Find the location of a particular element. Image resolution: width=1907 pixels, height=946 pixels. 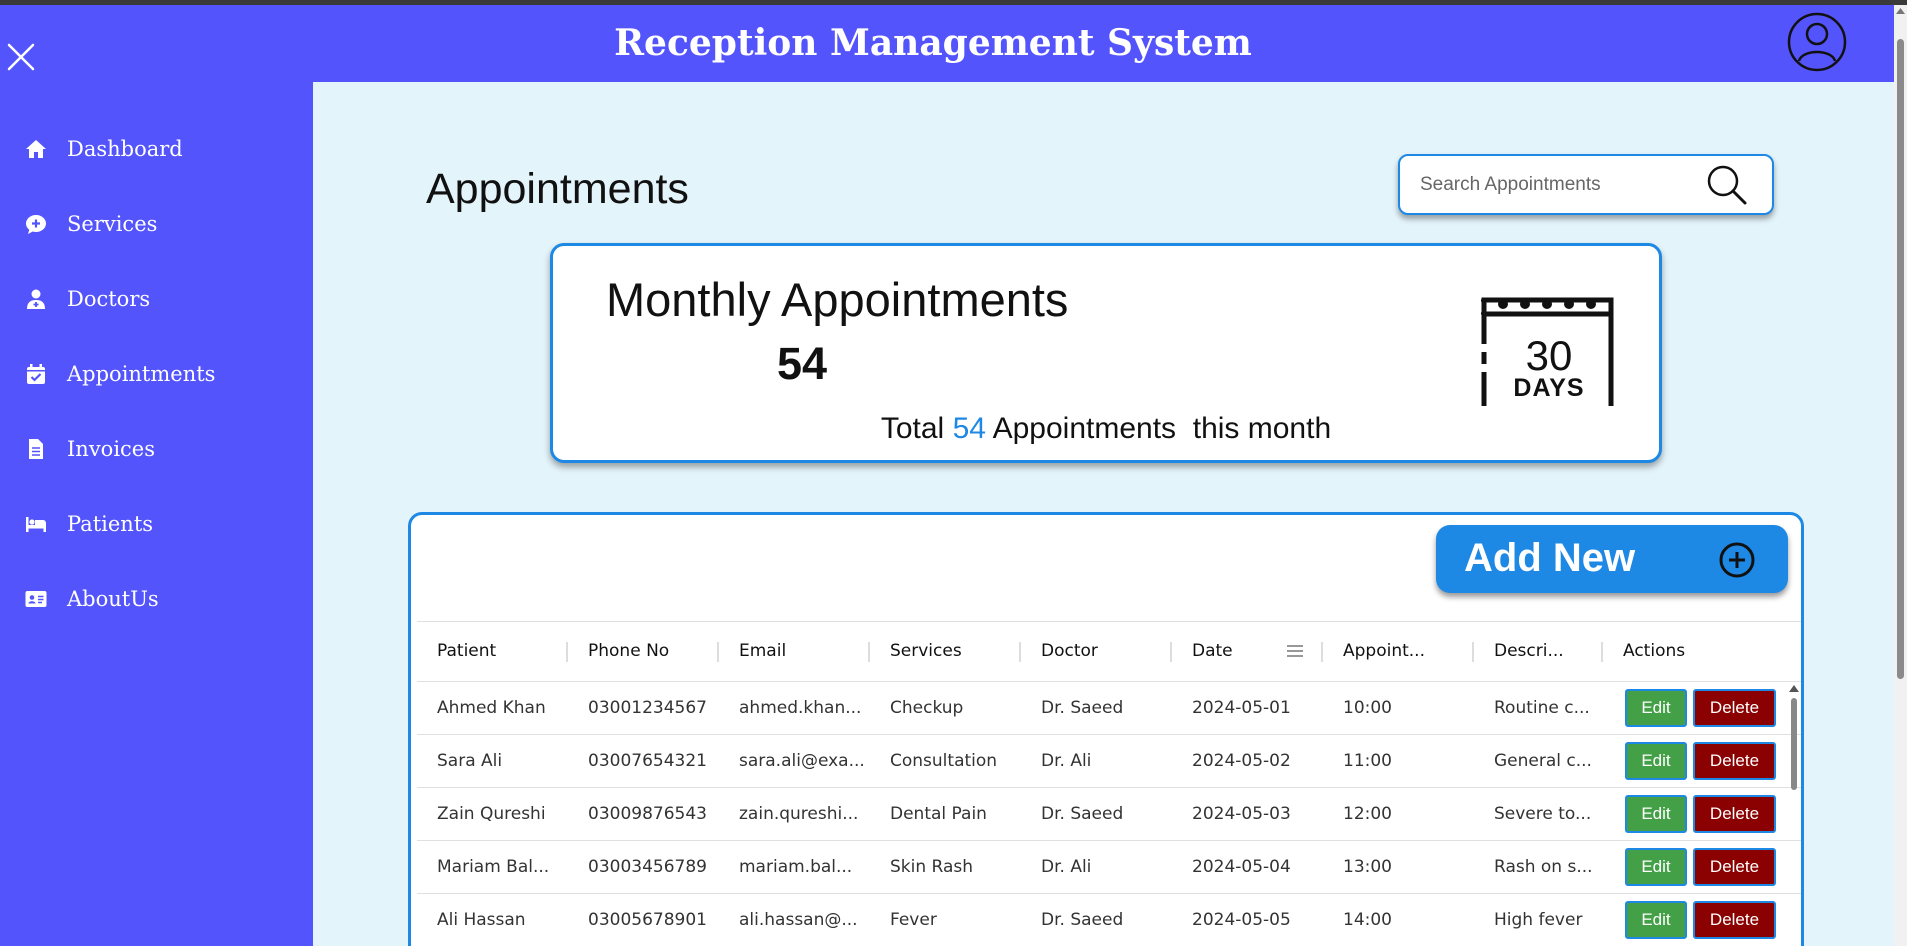

cell-service: Consultation is located at coordinates (944, 761).